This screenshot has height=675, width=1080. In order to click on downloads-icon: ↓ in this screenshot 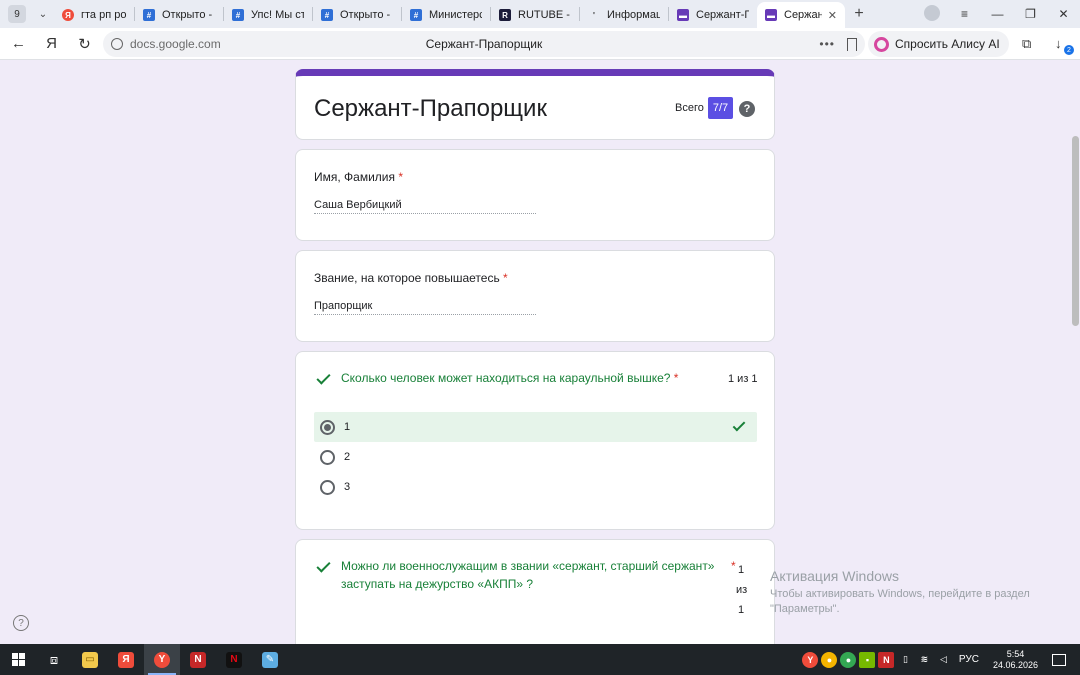, I will do `click(1058, 43)`.